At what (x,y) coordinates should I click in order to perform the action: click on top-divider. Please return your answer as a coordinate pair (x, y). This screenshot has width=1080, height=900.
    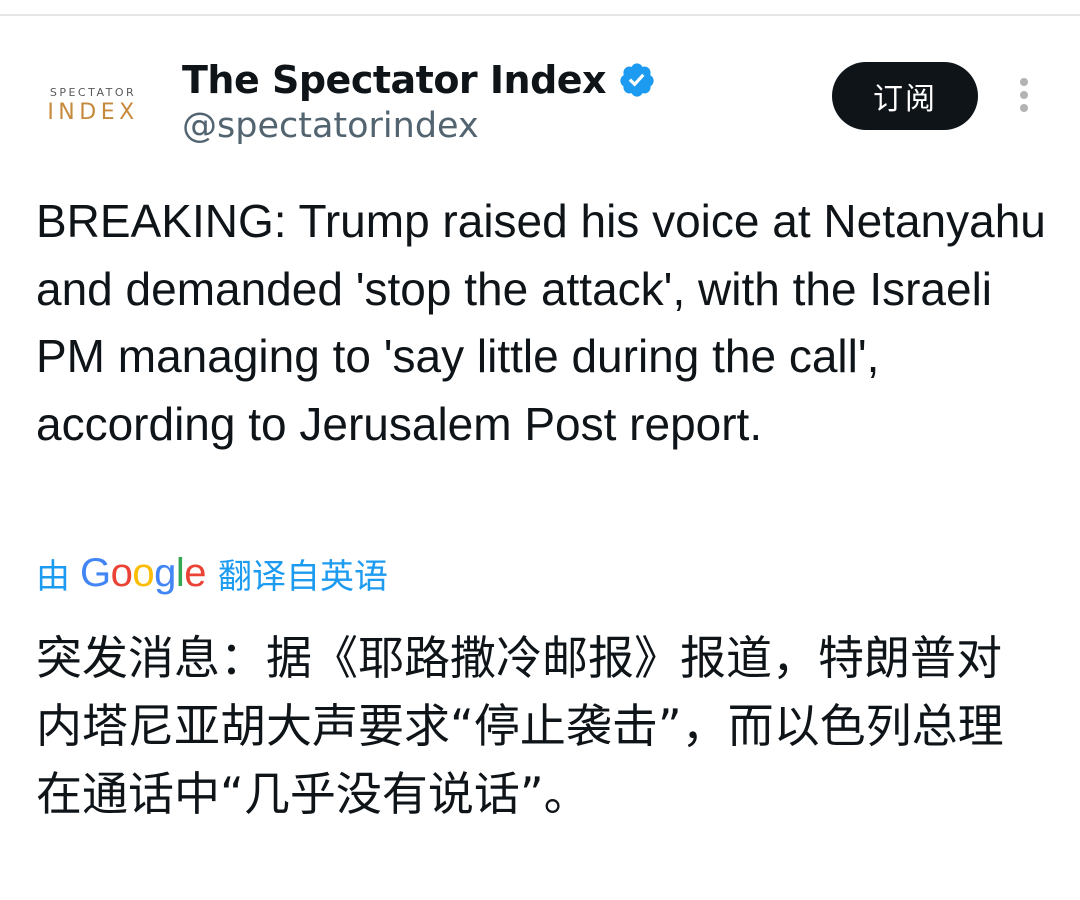
    Looking at the image, I should click on (540, 15).